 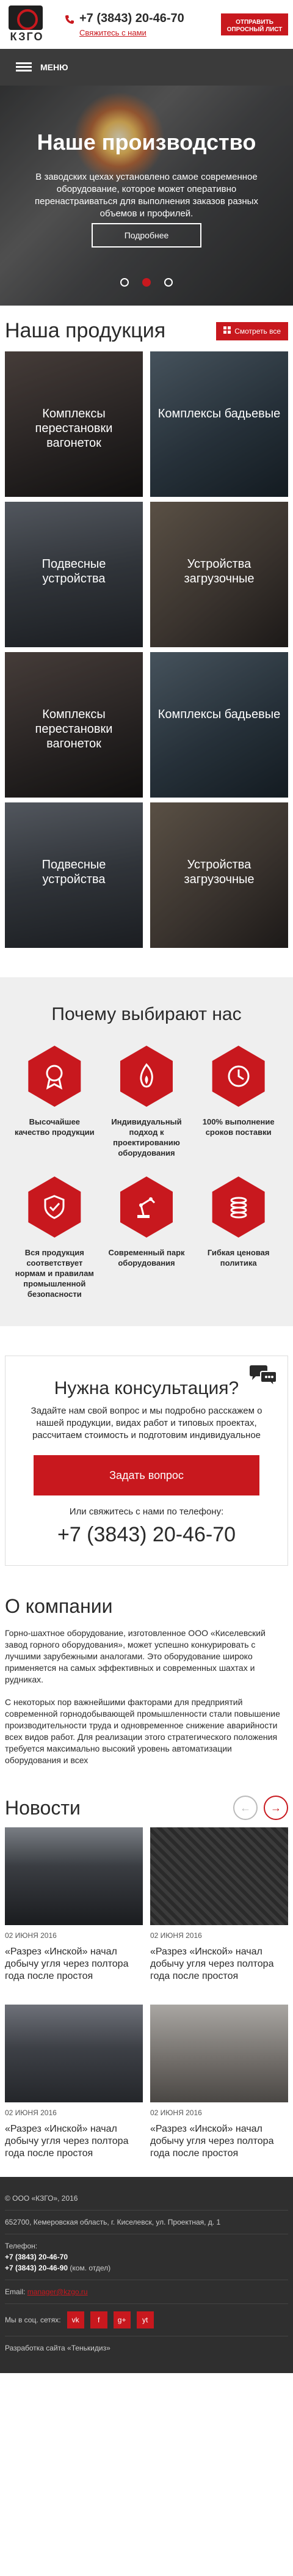 What do you see at coordinates (69, 19) in the screenshot?
I see `phone-icon` at bounding box center [69, 19].